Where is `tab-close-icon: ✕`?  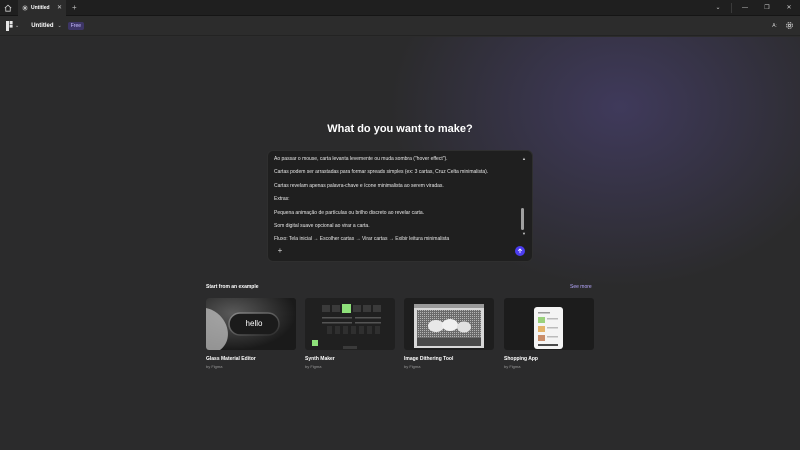
tab-close-icon: ✕ is located at coordinates (59, 7).